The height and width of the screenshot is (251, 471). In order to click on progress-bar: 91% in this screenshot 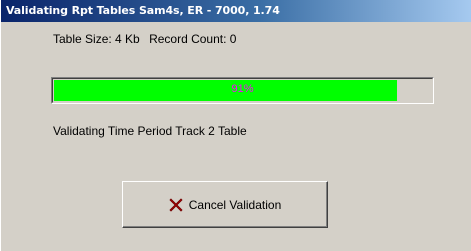, I will do `click(242, 90)`.